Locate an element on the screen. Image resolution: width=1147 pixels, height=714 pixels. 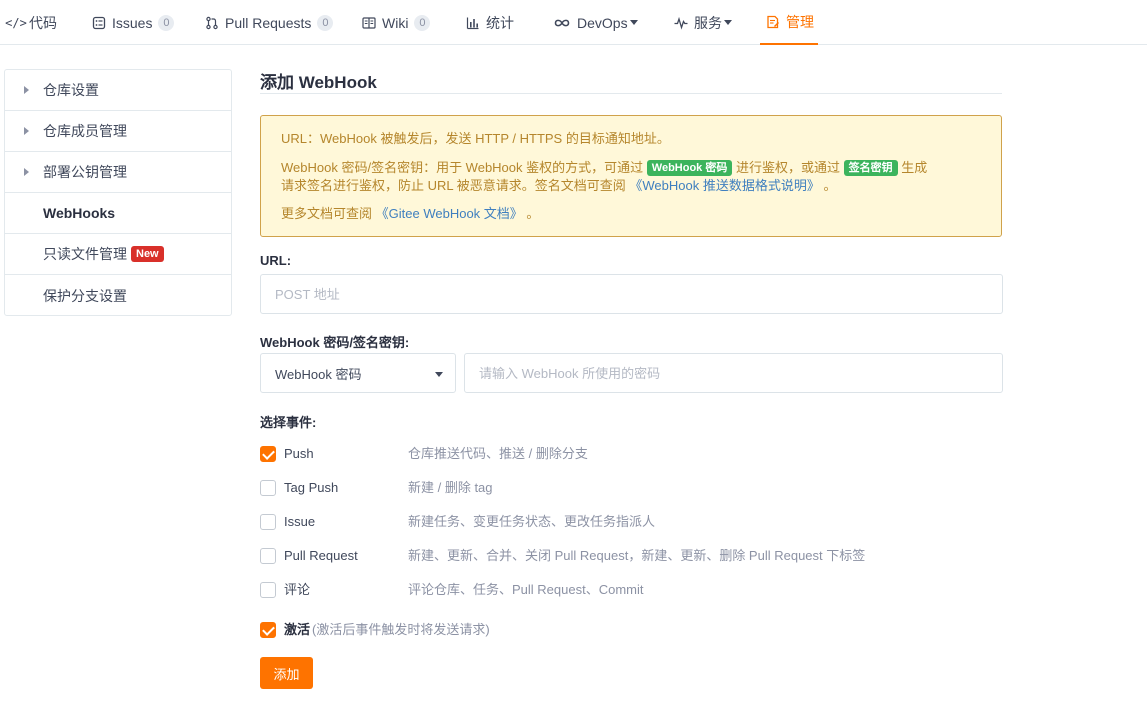
secret-type-select: WebHook 密码 is located at coordinates (358, 373).